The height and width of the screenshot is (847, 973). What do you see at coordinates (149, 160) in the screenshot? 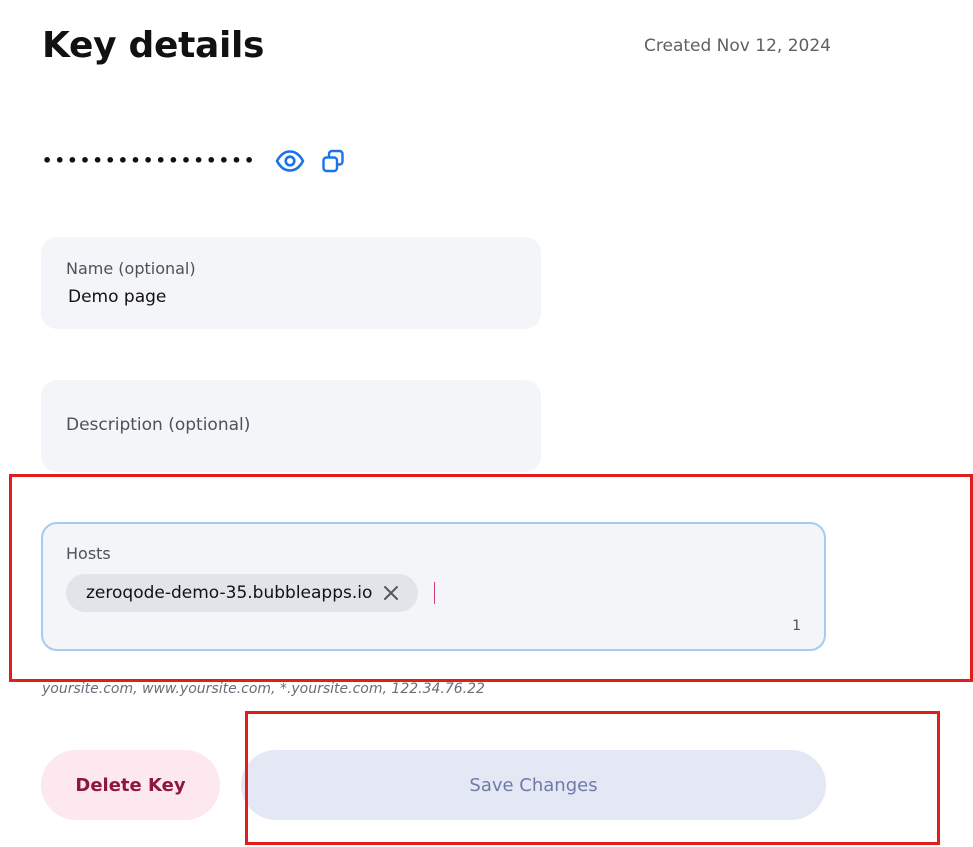
I see `masked-api-key: •••••••••••••••••` at bounding box center [149, 160].